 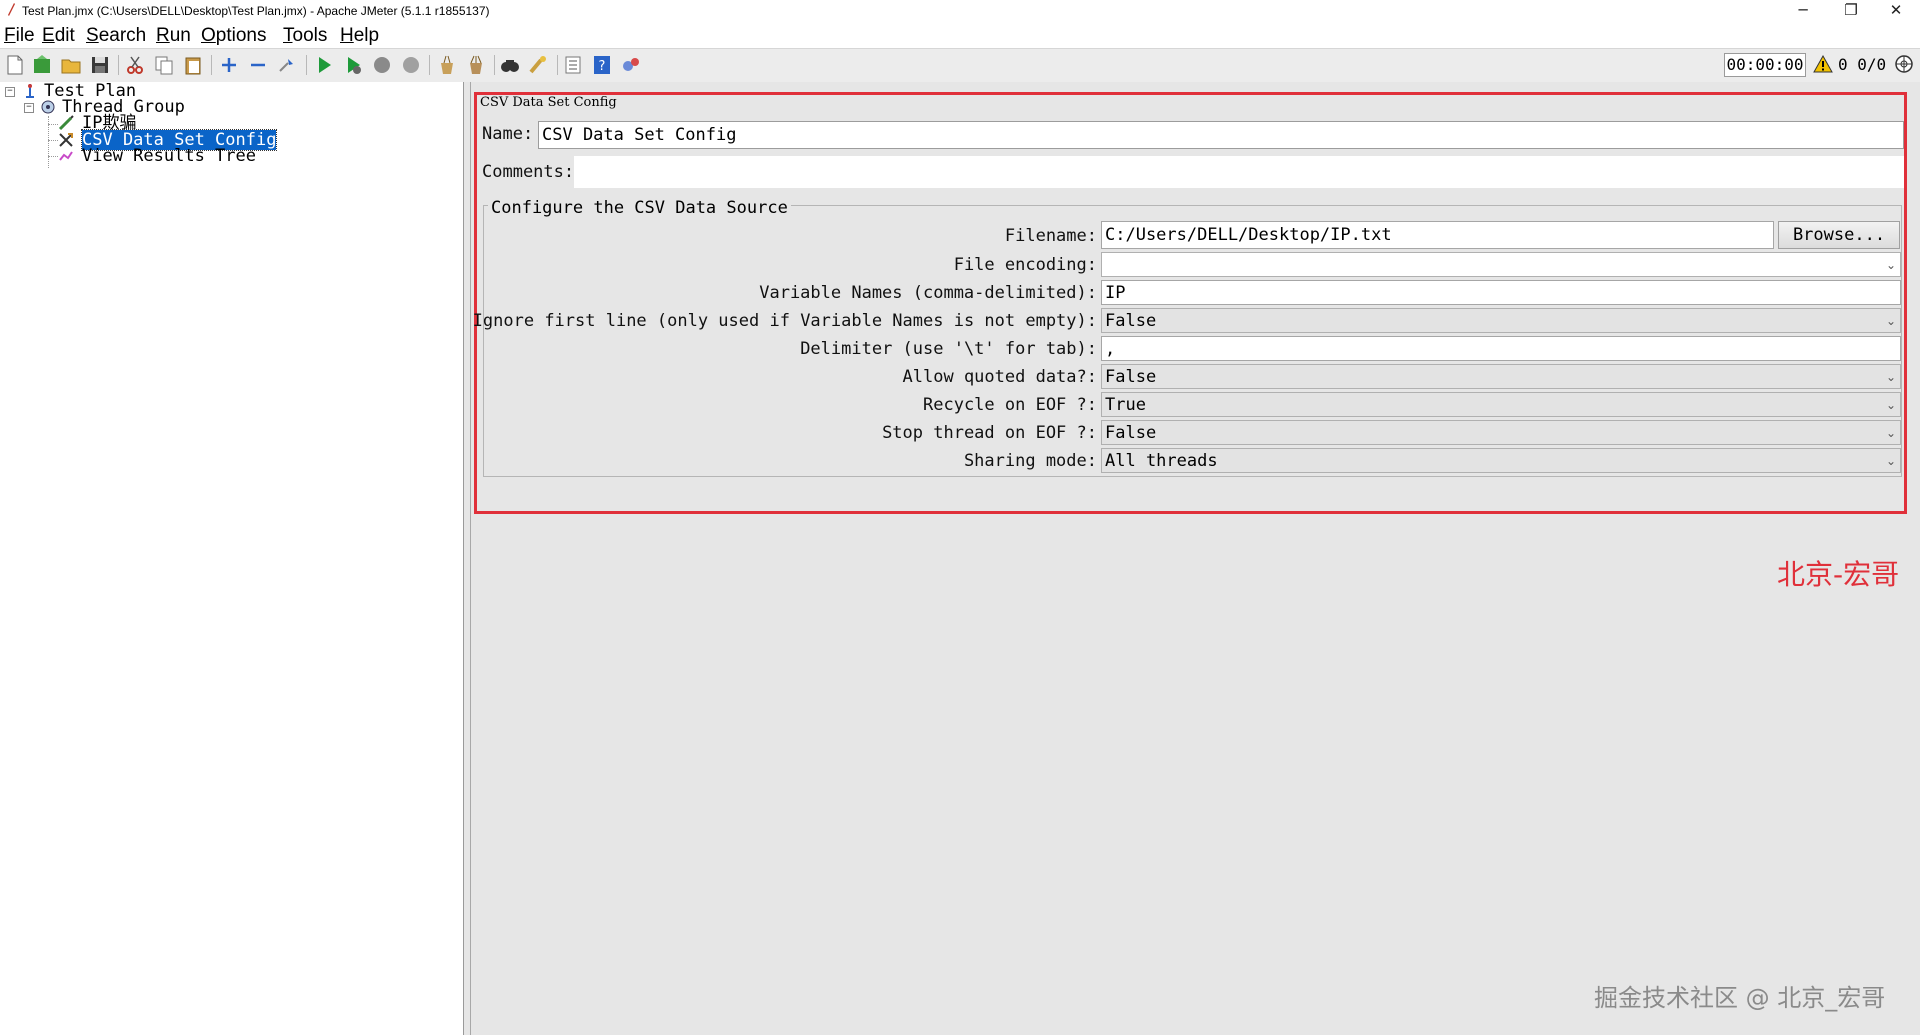 What do you see at coordinates (1239, 172) in the screenshot?
I see `comments-input` at bounding box center [1239, 172].